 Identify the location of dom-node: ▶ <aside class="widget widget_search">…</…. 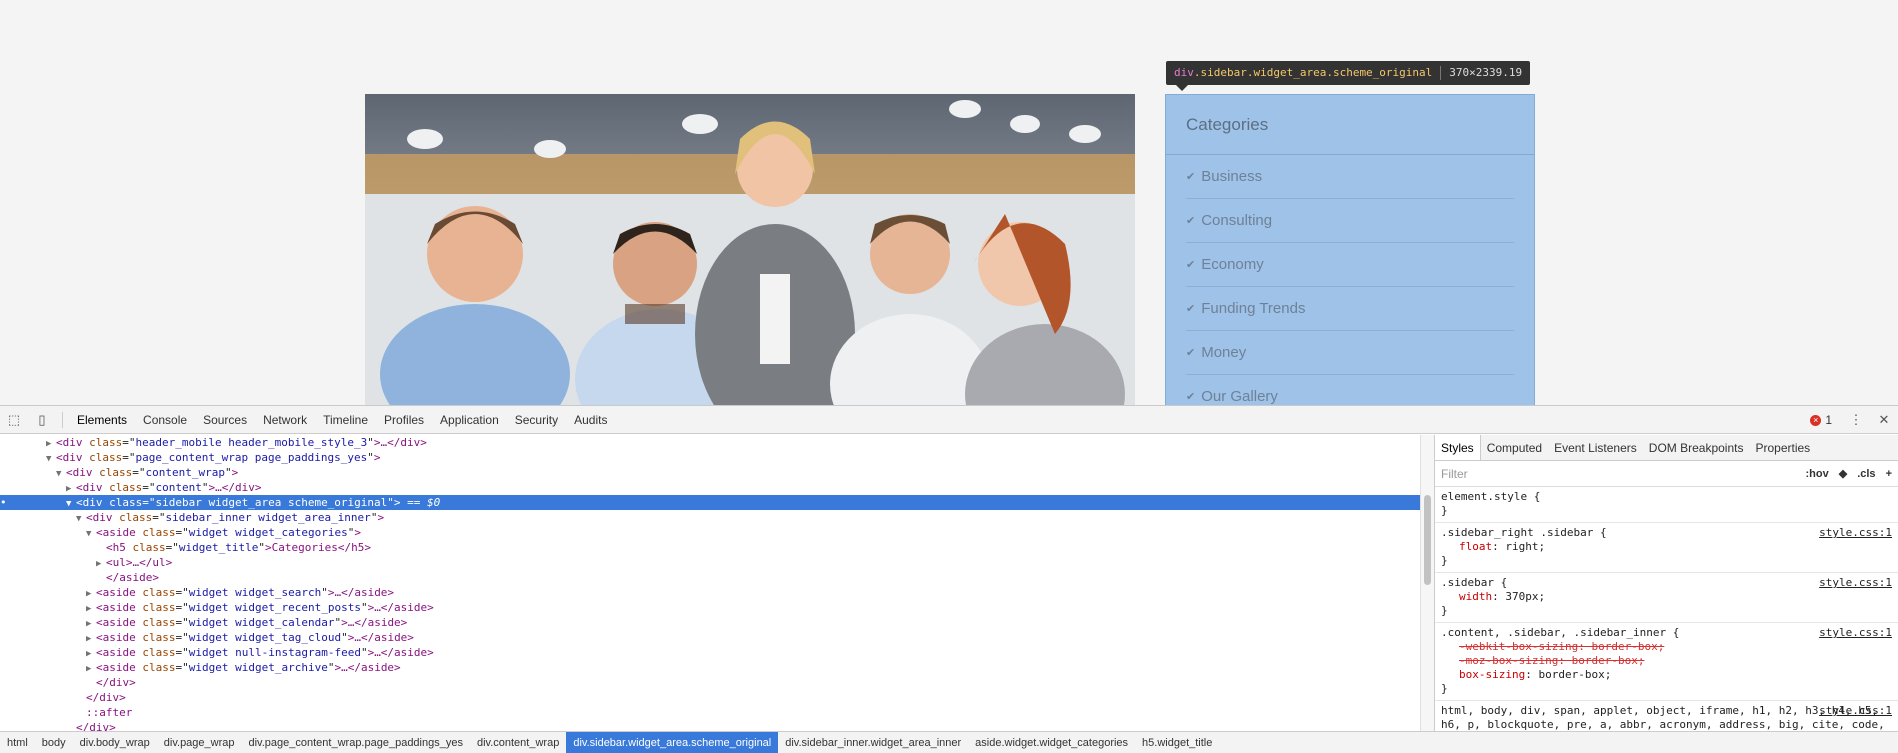
(710, 592).